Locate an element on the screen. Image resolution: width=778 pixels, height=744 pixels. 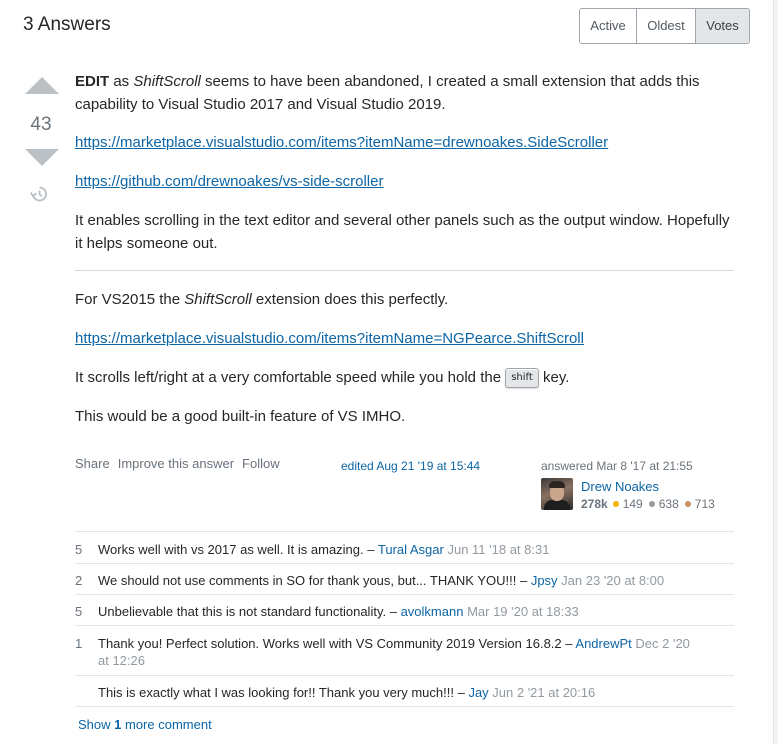
show-more-comments-link: Show 1 more comment is located at coordinates (145, 724).